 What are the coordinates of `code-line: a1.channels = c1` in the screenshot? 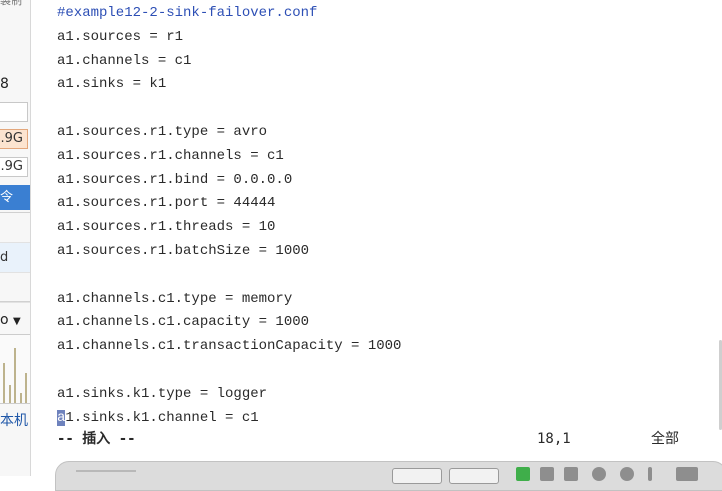 It's located at (124, 60).